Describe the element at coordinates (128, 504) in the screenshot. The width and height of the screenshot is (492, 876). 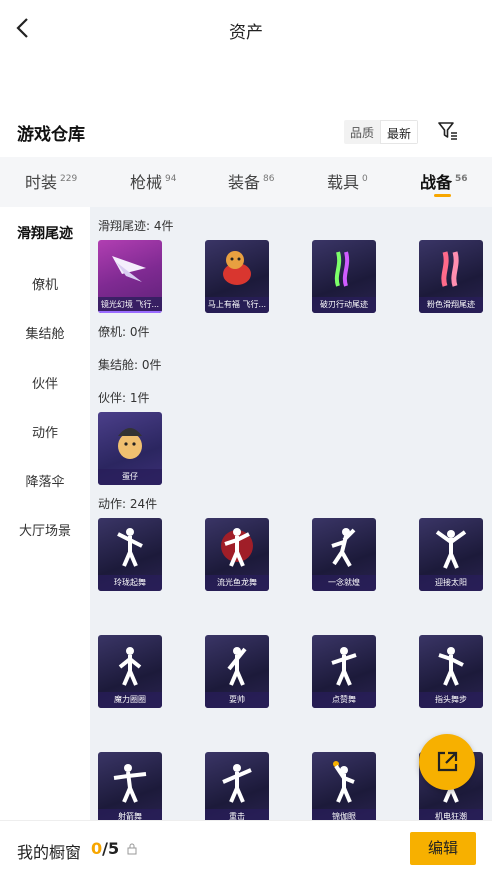
I see `group-label-emote: 动作: 24件` at that location.